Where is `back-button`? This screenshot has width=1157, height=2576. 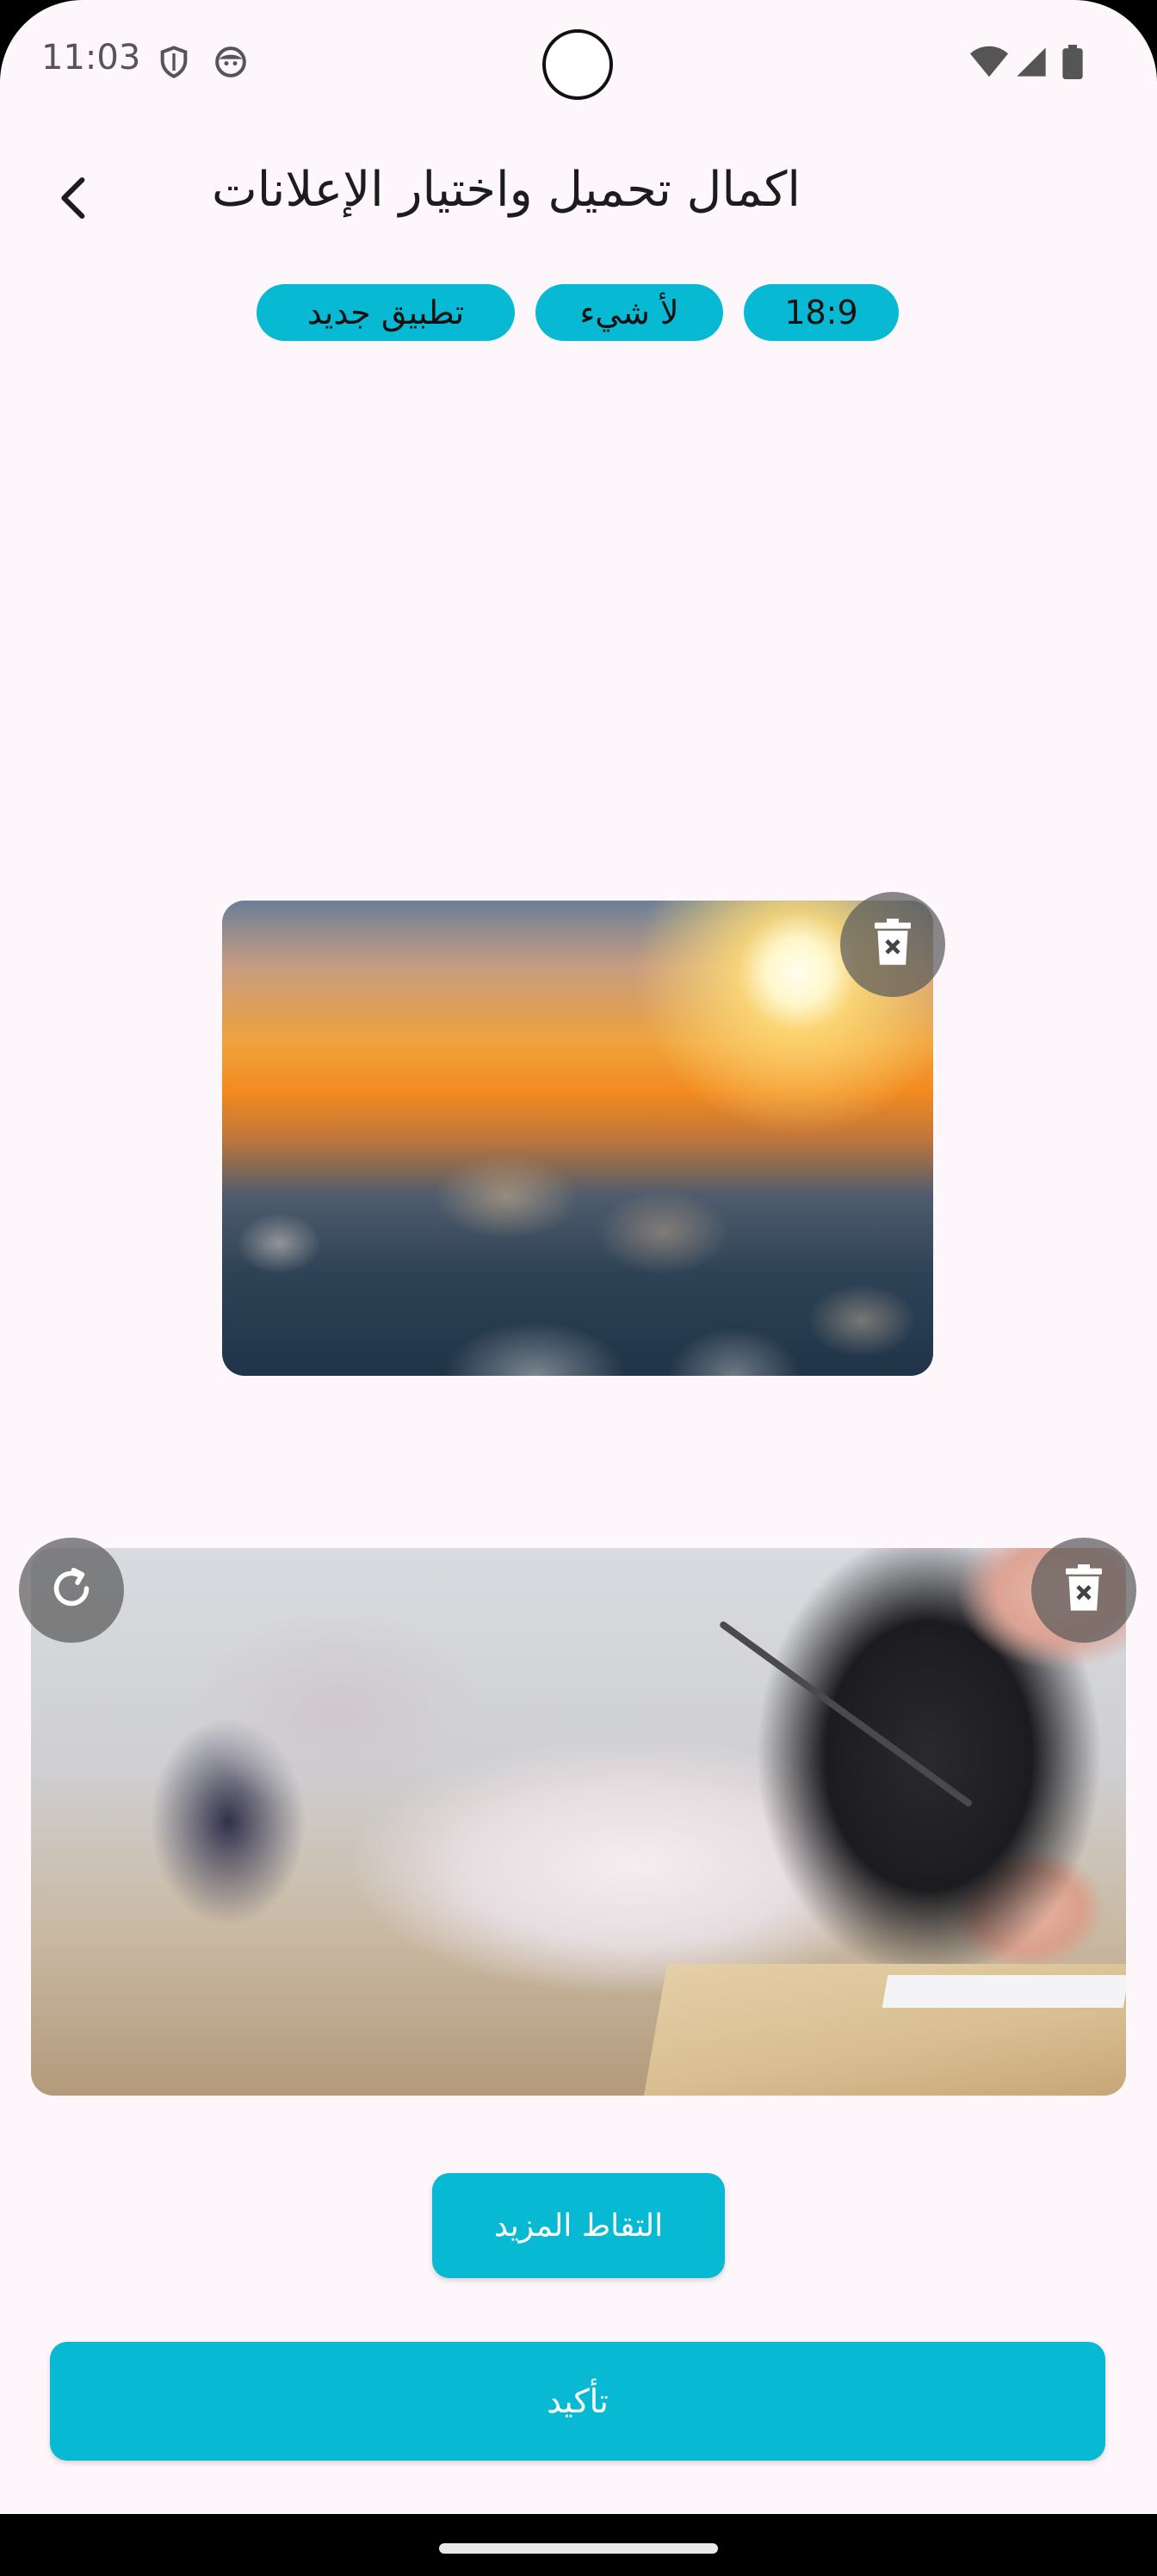 back-button is located at coordinates (74, 200).